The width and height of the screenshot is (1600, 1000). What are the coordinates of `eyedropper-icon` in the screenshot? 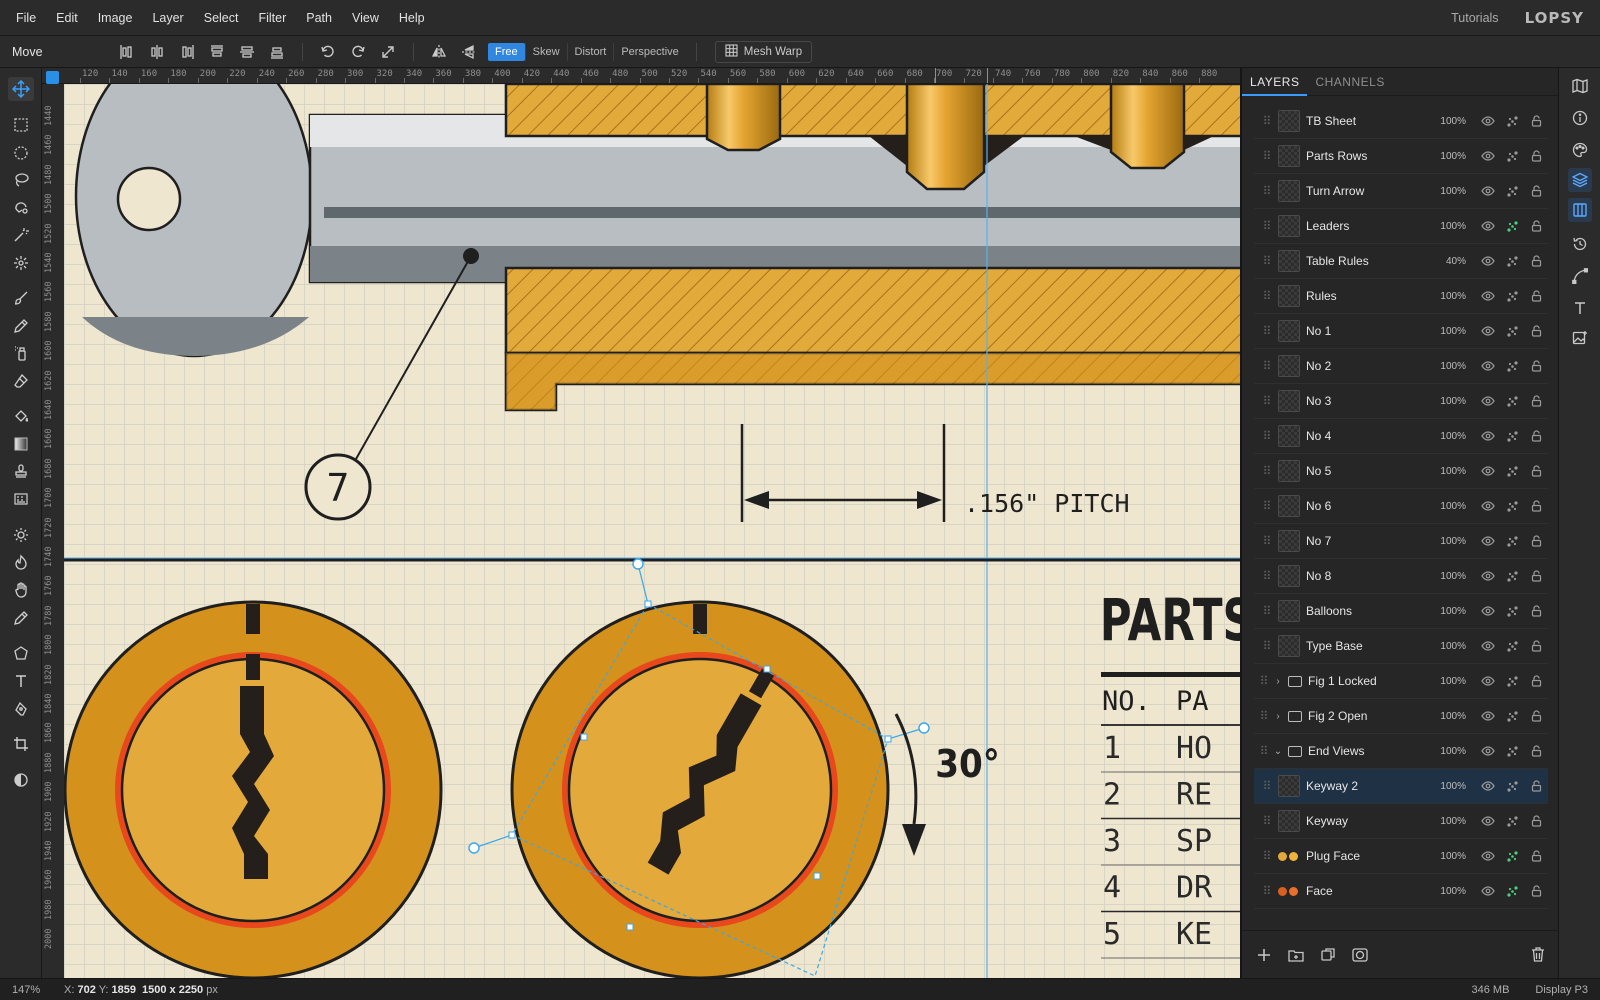 It's located at (21, 618).